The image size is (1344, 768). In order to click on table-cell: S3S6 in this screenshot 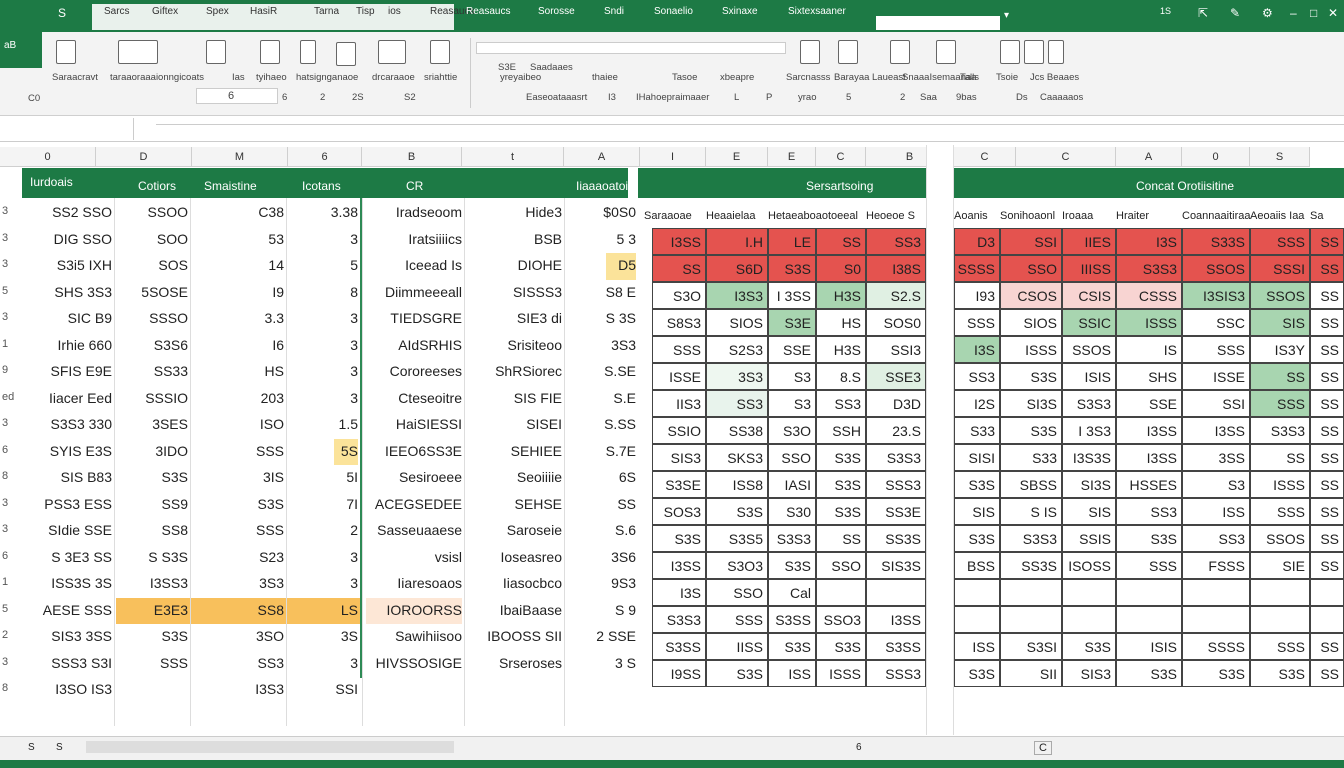, I will do `click(152, 345)`.